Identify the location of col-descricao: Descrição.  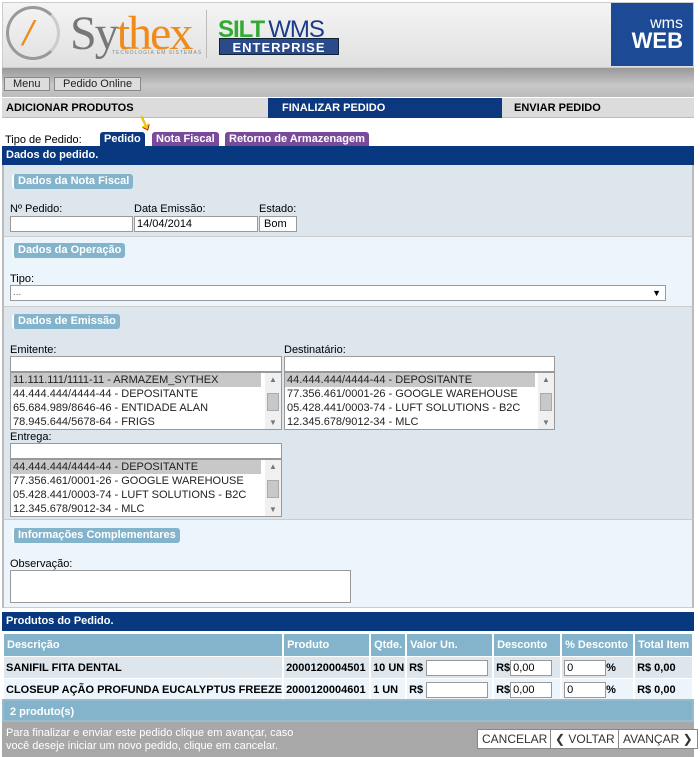
(143, 645).